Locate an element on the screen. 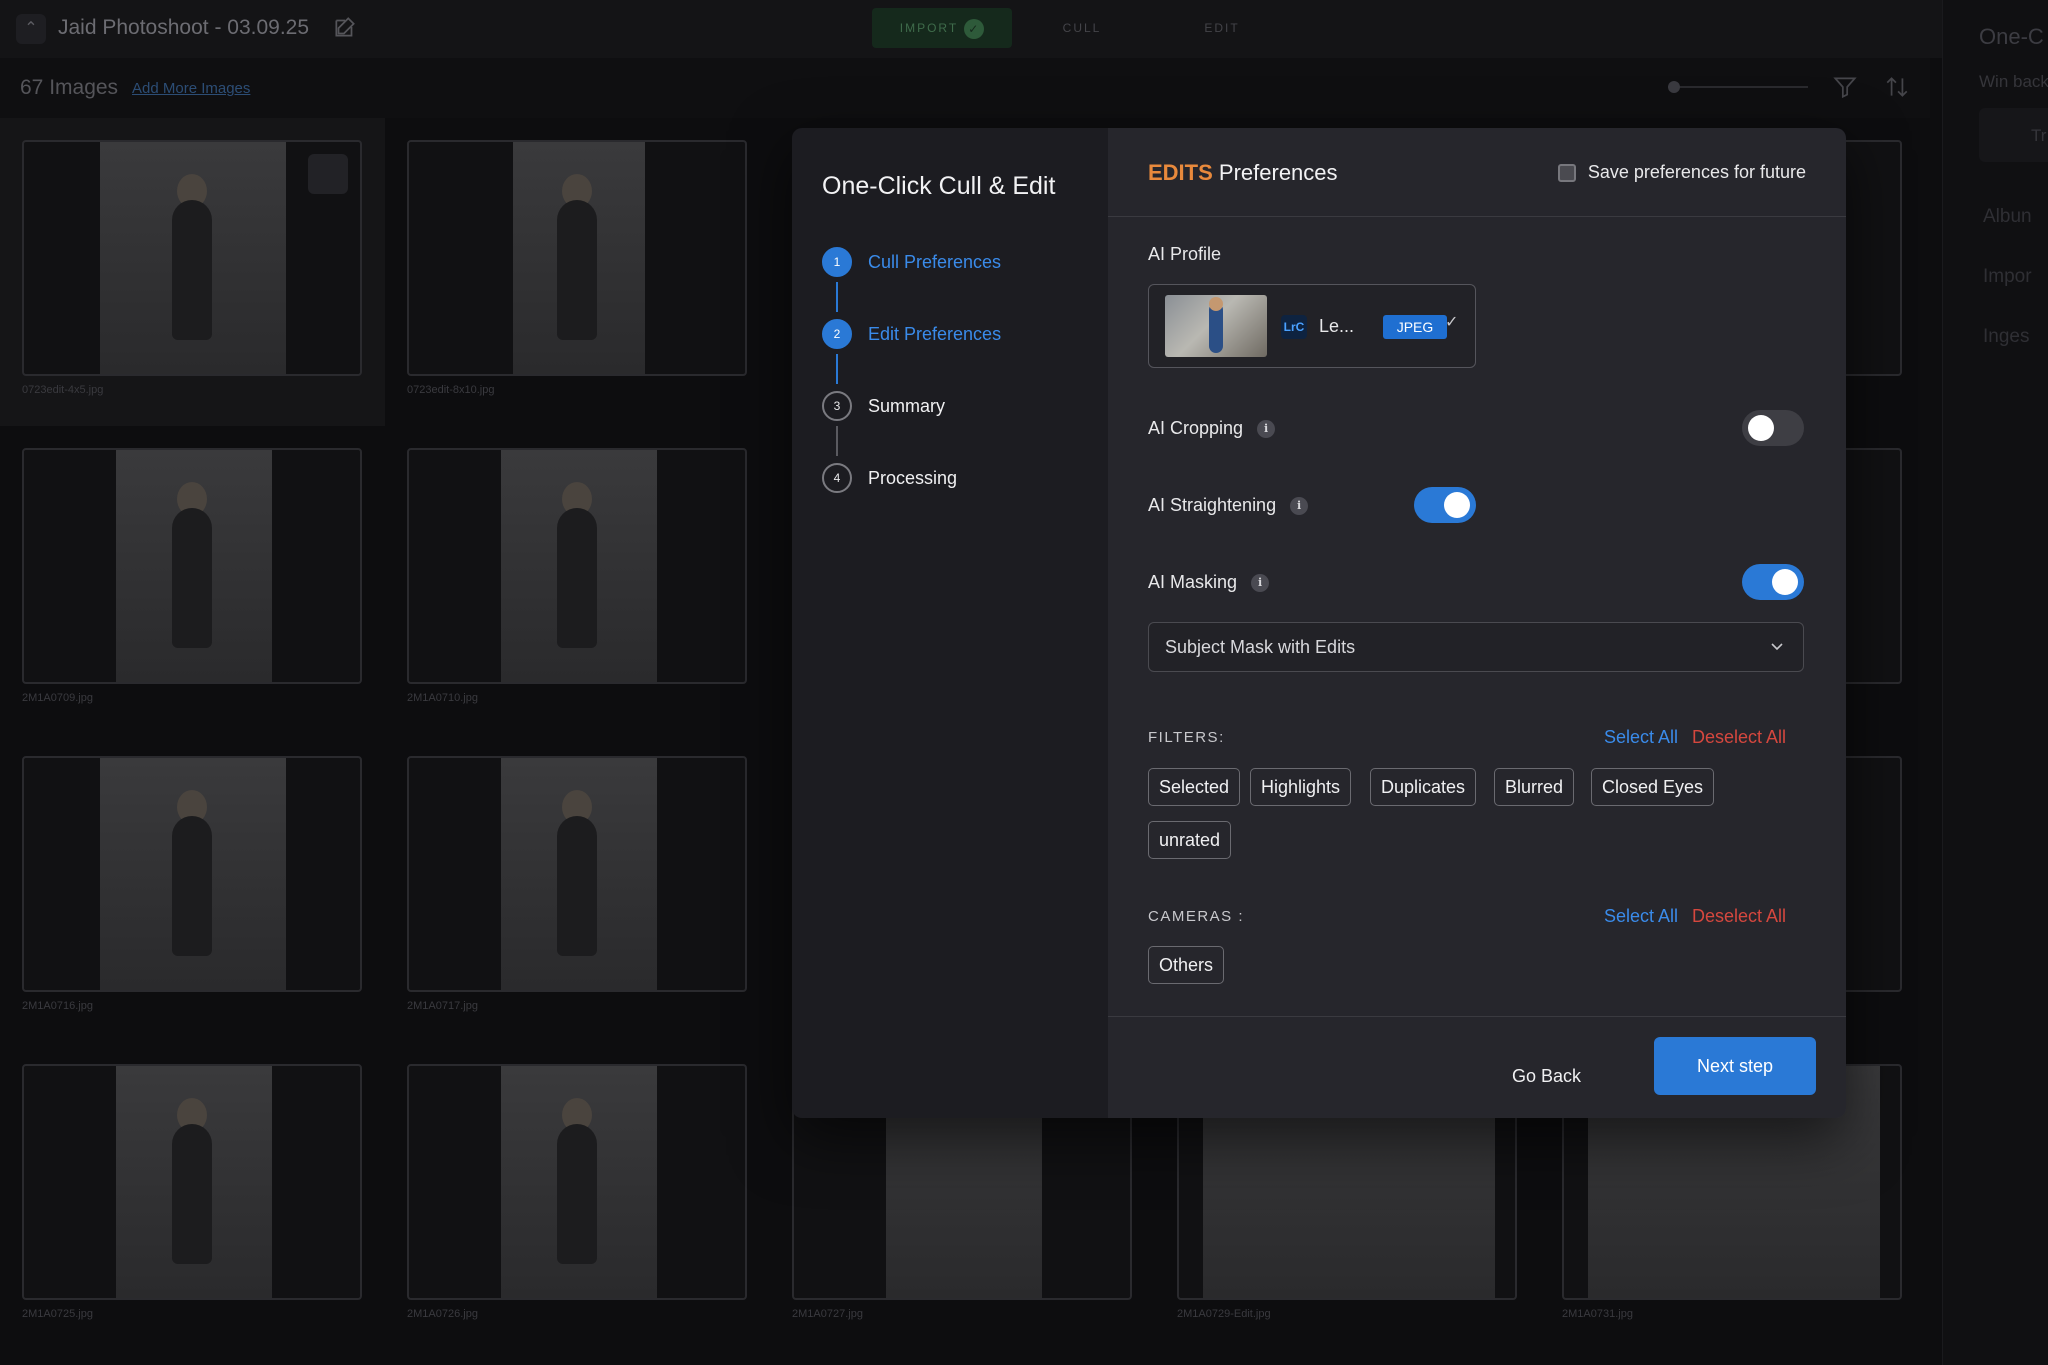  step-summary: 3 Summary is located at coordinates (883, 406).